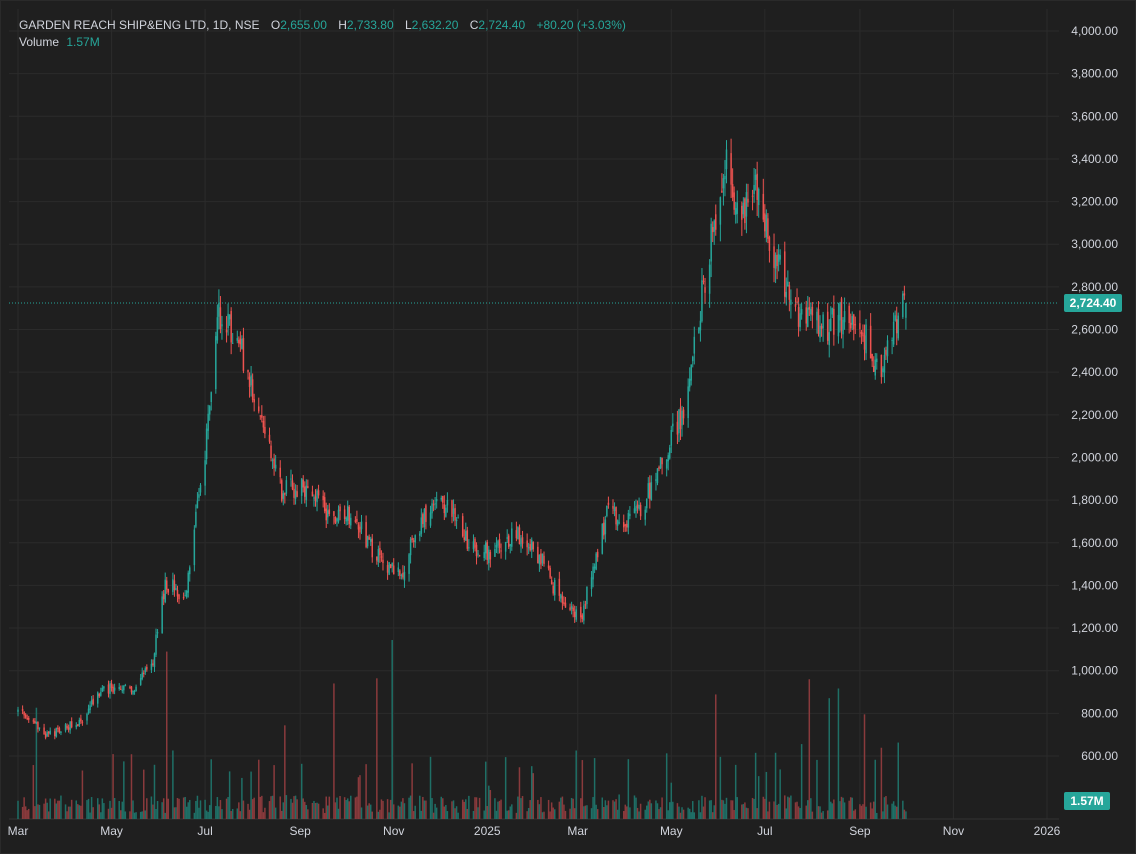 This screenshot has height=854, width=1136. Describe the element at coordinates (393, 831) in the screenshot. I see `x-tick-label: Nov` at that location.